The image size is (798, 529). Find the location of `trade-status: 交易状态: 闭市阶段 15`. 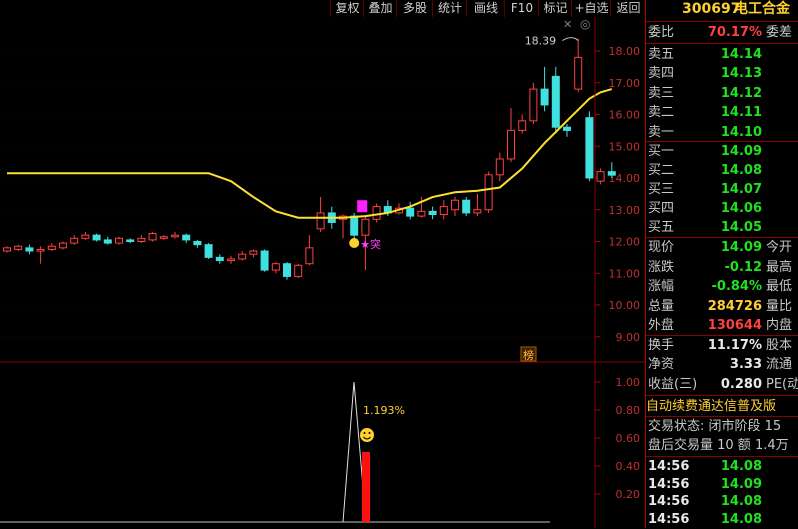

trade-status: 交易状态: 闭市阶段 15 is located at coordinates (715, 426).